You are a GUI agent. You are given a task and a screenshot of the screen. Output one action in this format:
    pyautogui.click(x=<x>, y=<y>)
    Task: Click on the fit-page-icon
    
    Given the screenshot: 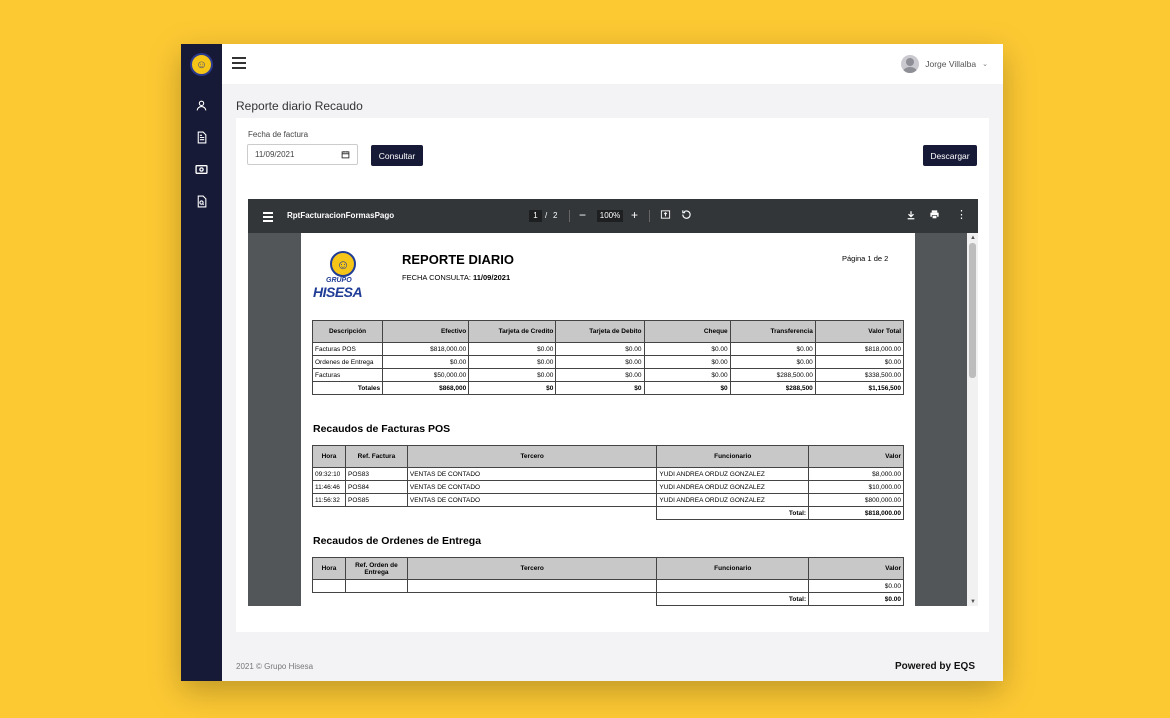 What is the action you would take?
    pyautogui.click(x=665, y=216)
    